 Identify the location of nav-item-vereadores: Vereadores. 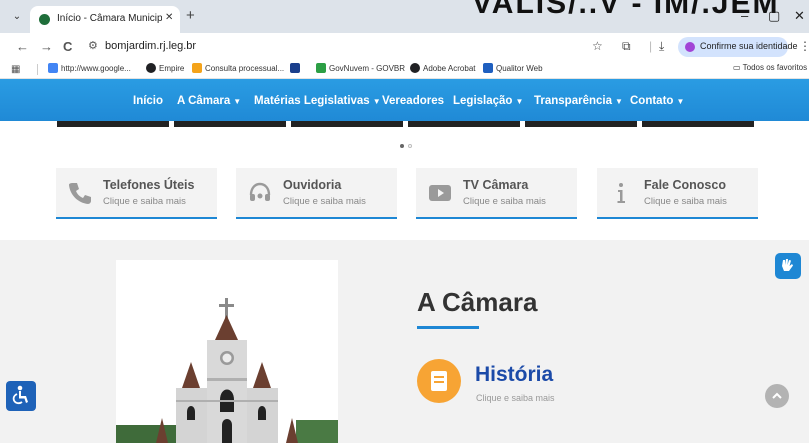
(414, 101).